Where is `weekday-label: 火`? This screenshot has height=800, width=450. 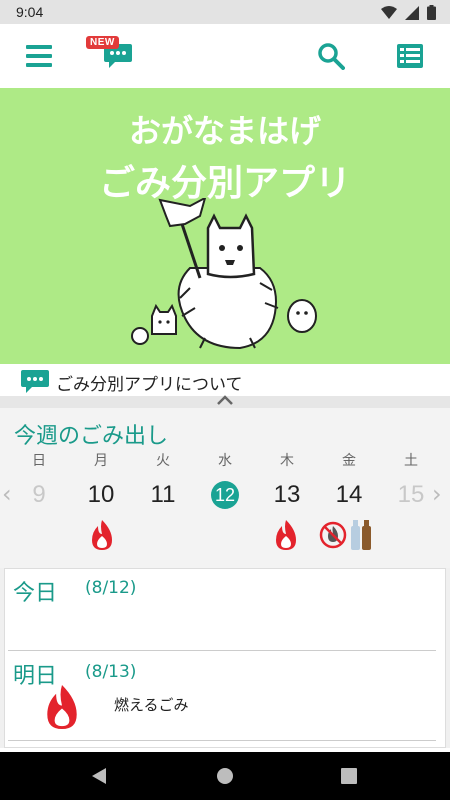 weekday-label: 火 is located at coordinates (163, 461).